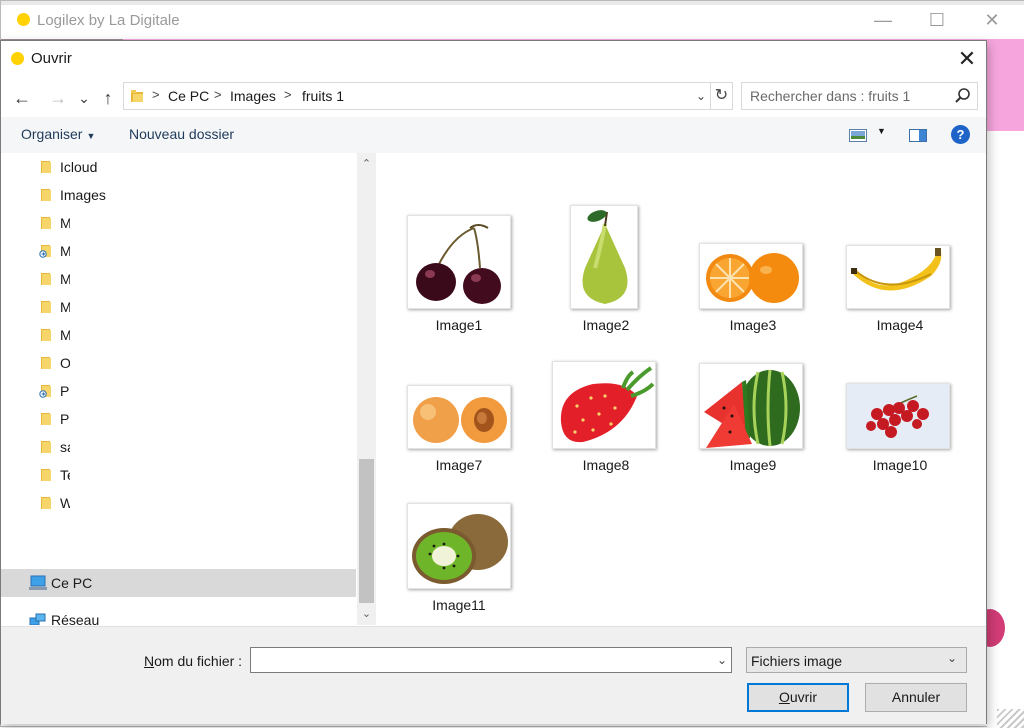 The image size is (1024, 728). What do you see at coordinates (84, 98) in the screenshot?
I see `recent-locations-button: ⌄` at bounding box center [84, 98].